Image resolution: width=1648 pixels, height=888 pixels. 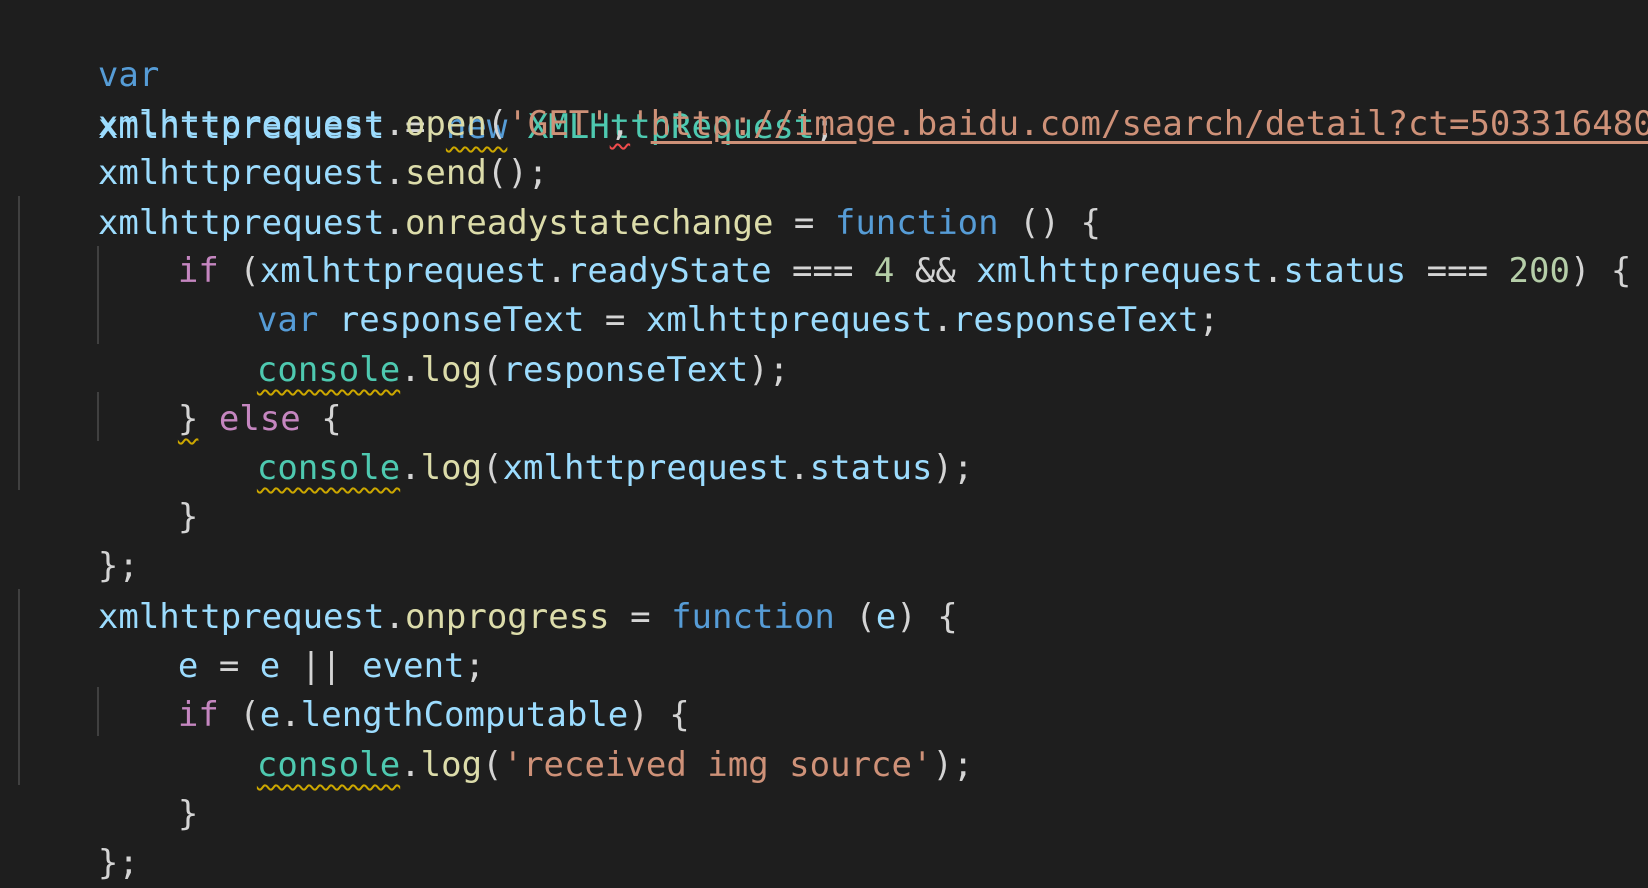 What do you see at coordinates (290, 637) in the screenshot?
I see `code-line-13: e = e || event;` at bounding box center [290, 637].